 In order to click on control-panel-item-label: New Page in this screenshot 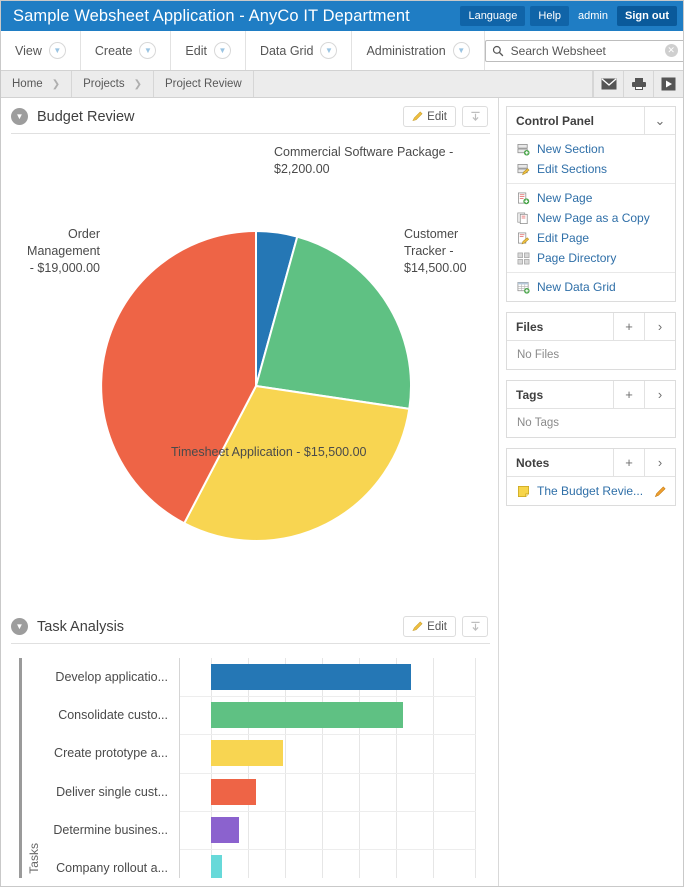, I will do `click(565, 198)`.